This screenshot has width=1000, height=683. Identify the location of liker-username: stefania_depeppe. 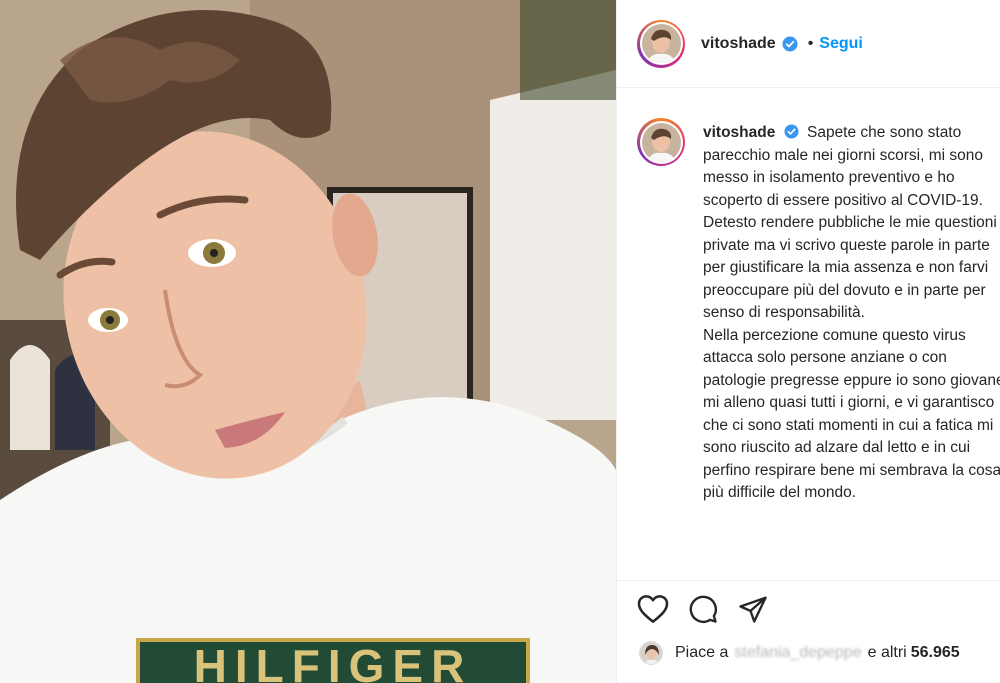
(797, 653).